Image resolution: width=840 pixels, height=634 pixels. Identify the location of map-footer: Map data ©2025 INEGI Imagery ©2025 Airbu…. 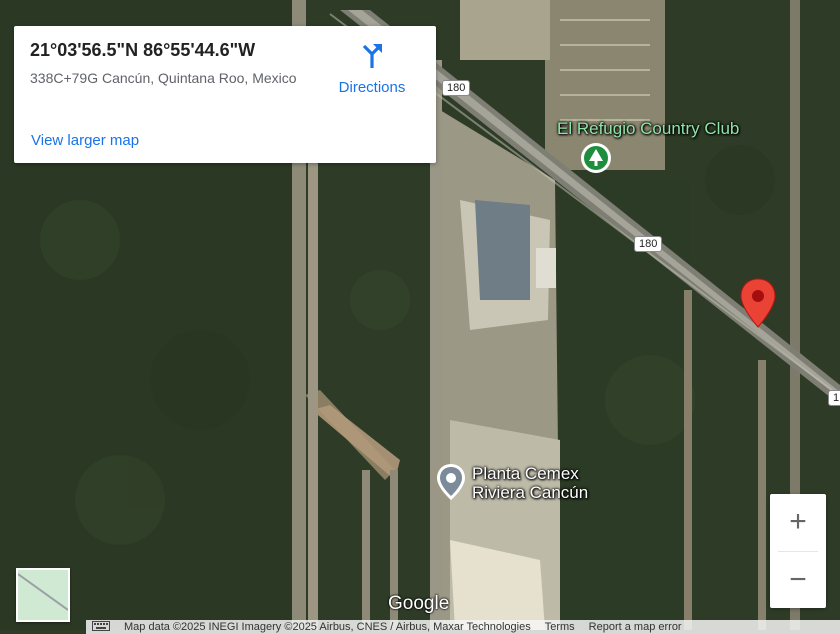
(463, 627).